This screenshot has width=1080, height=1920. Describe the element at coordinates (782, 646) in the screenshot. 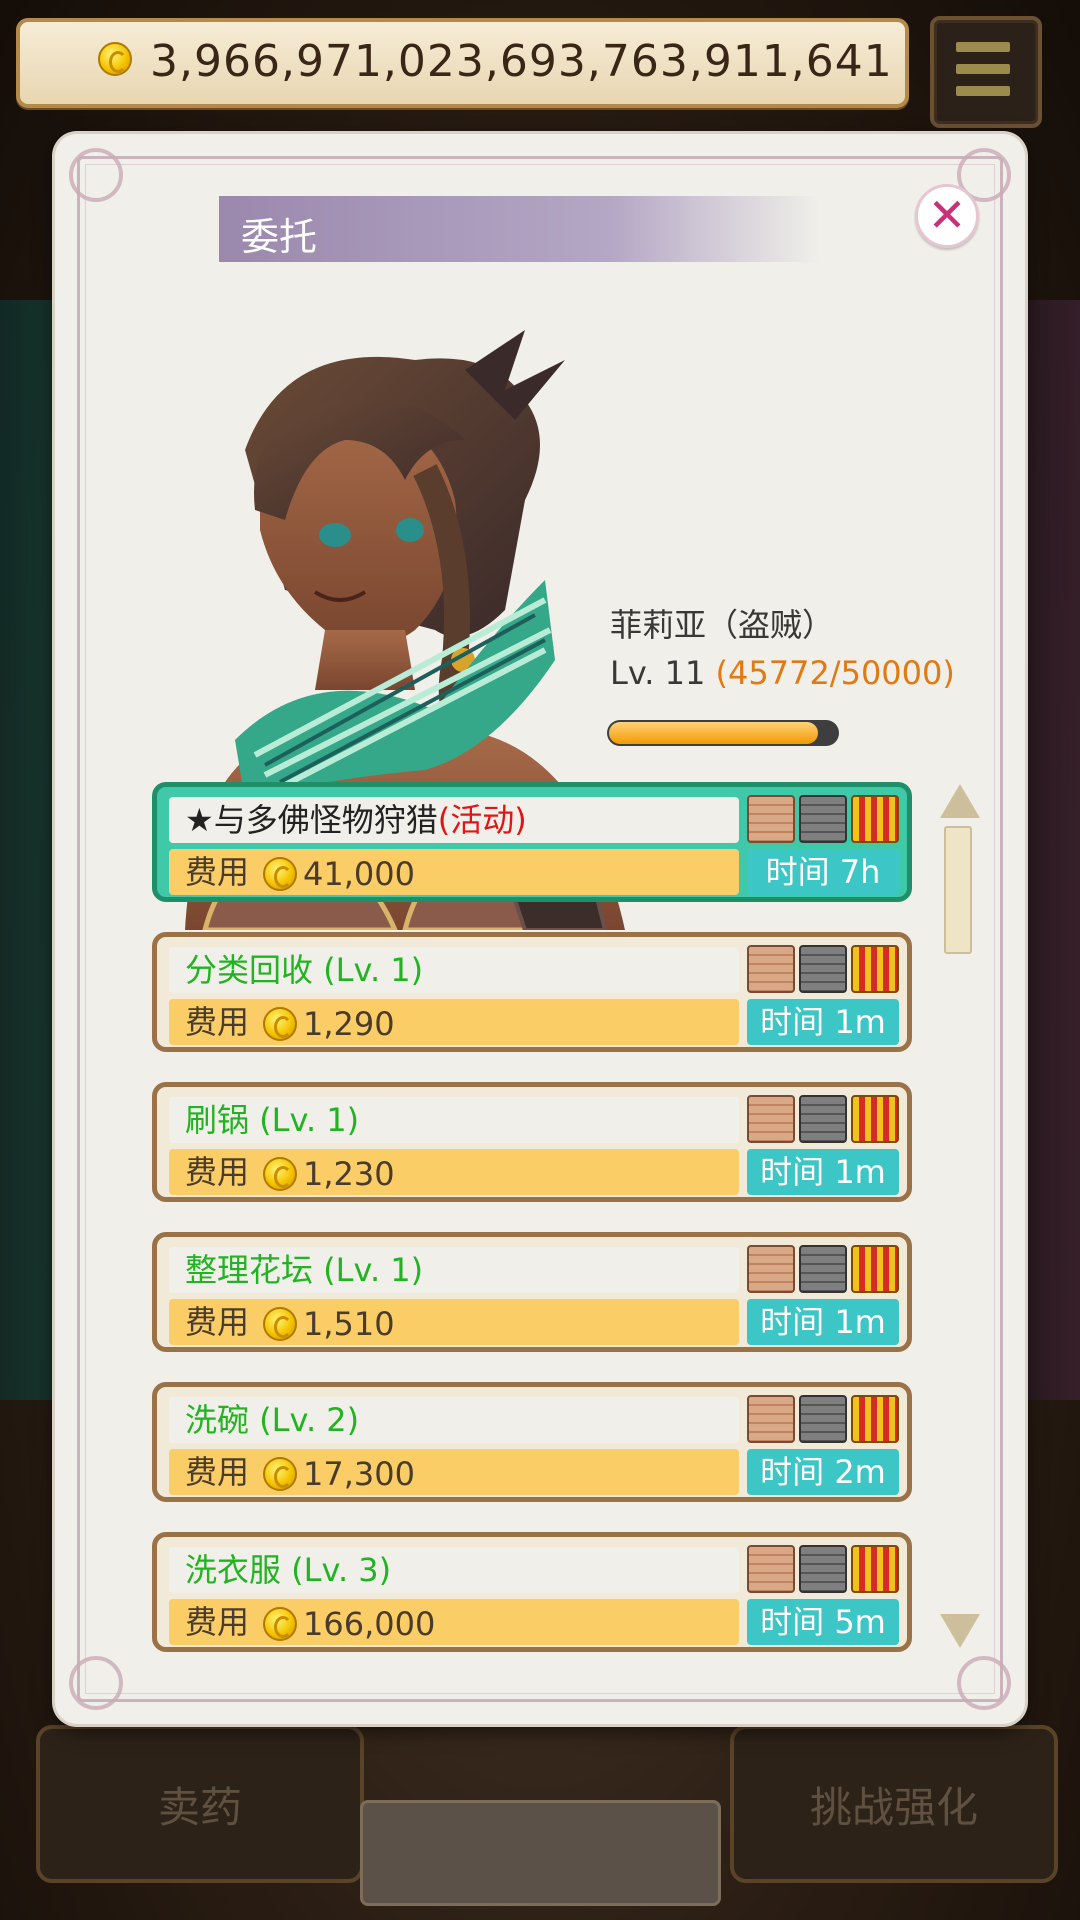

I see `character-info: 菲莉亚（盗贼） Lv. 11 (45772/50000)` at that location.